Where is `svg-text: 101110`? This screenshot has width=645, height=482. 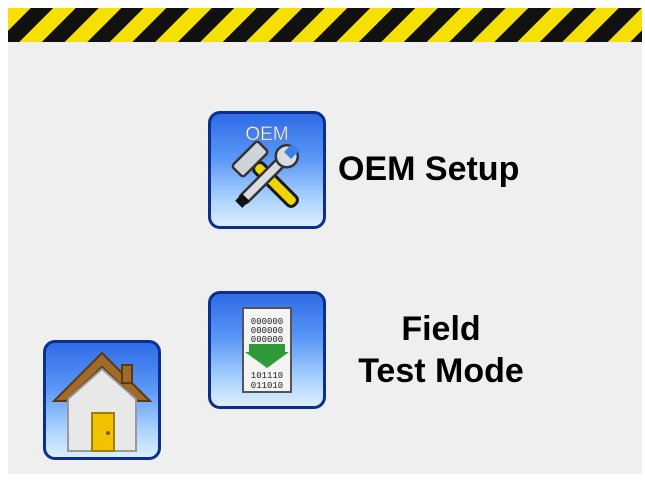 svg-text: 101110 is located at coordinates (267, 376).